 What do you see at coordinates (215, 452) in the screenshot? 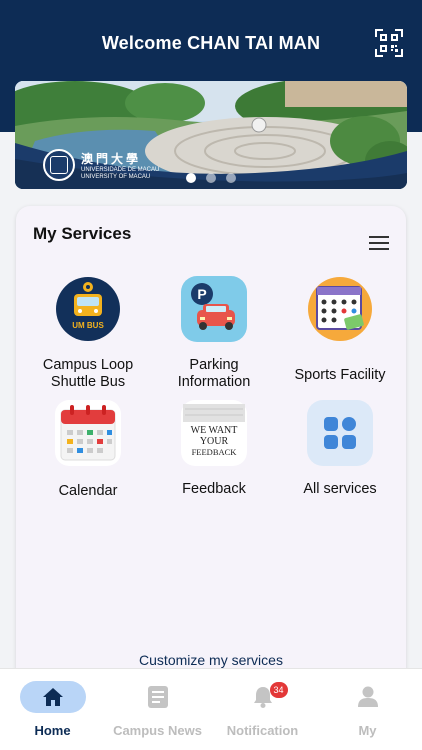
I see `feedback-line-3: FEEDBACK` at bounding box center [215, 452].